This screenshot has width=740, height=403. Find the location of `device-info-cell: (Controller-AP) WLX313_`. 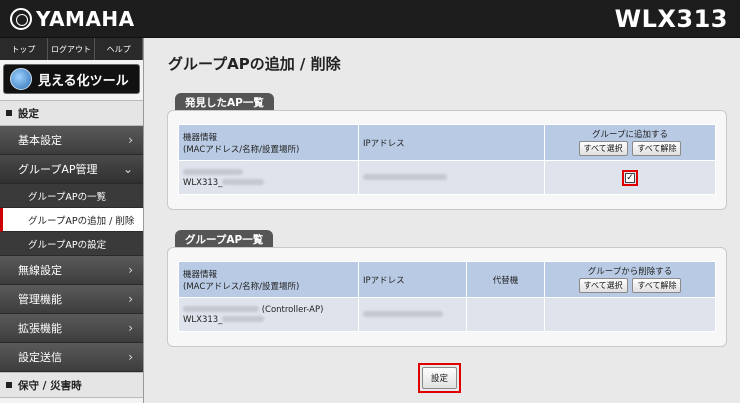

device-info-cell: (Controller-AP) WLX313_ is located at coordinates (268, 314).